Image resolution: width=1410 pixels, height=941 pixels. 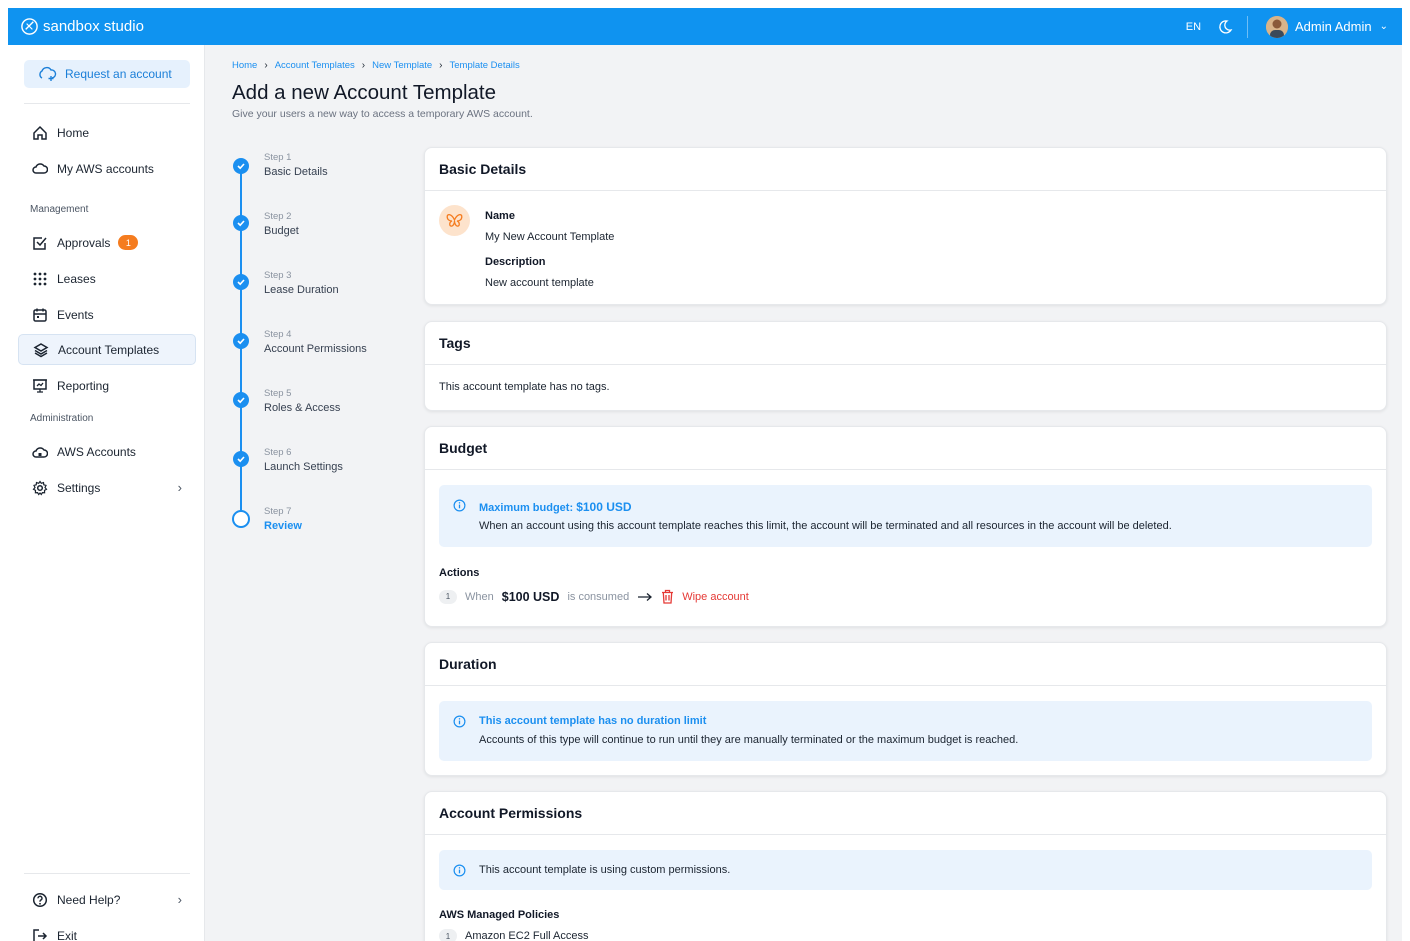 I want to click on app-name: sandbox studio, so click(x=93, y=26).